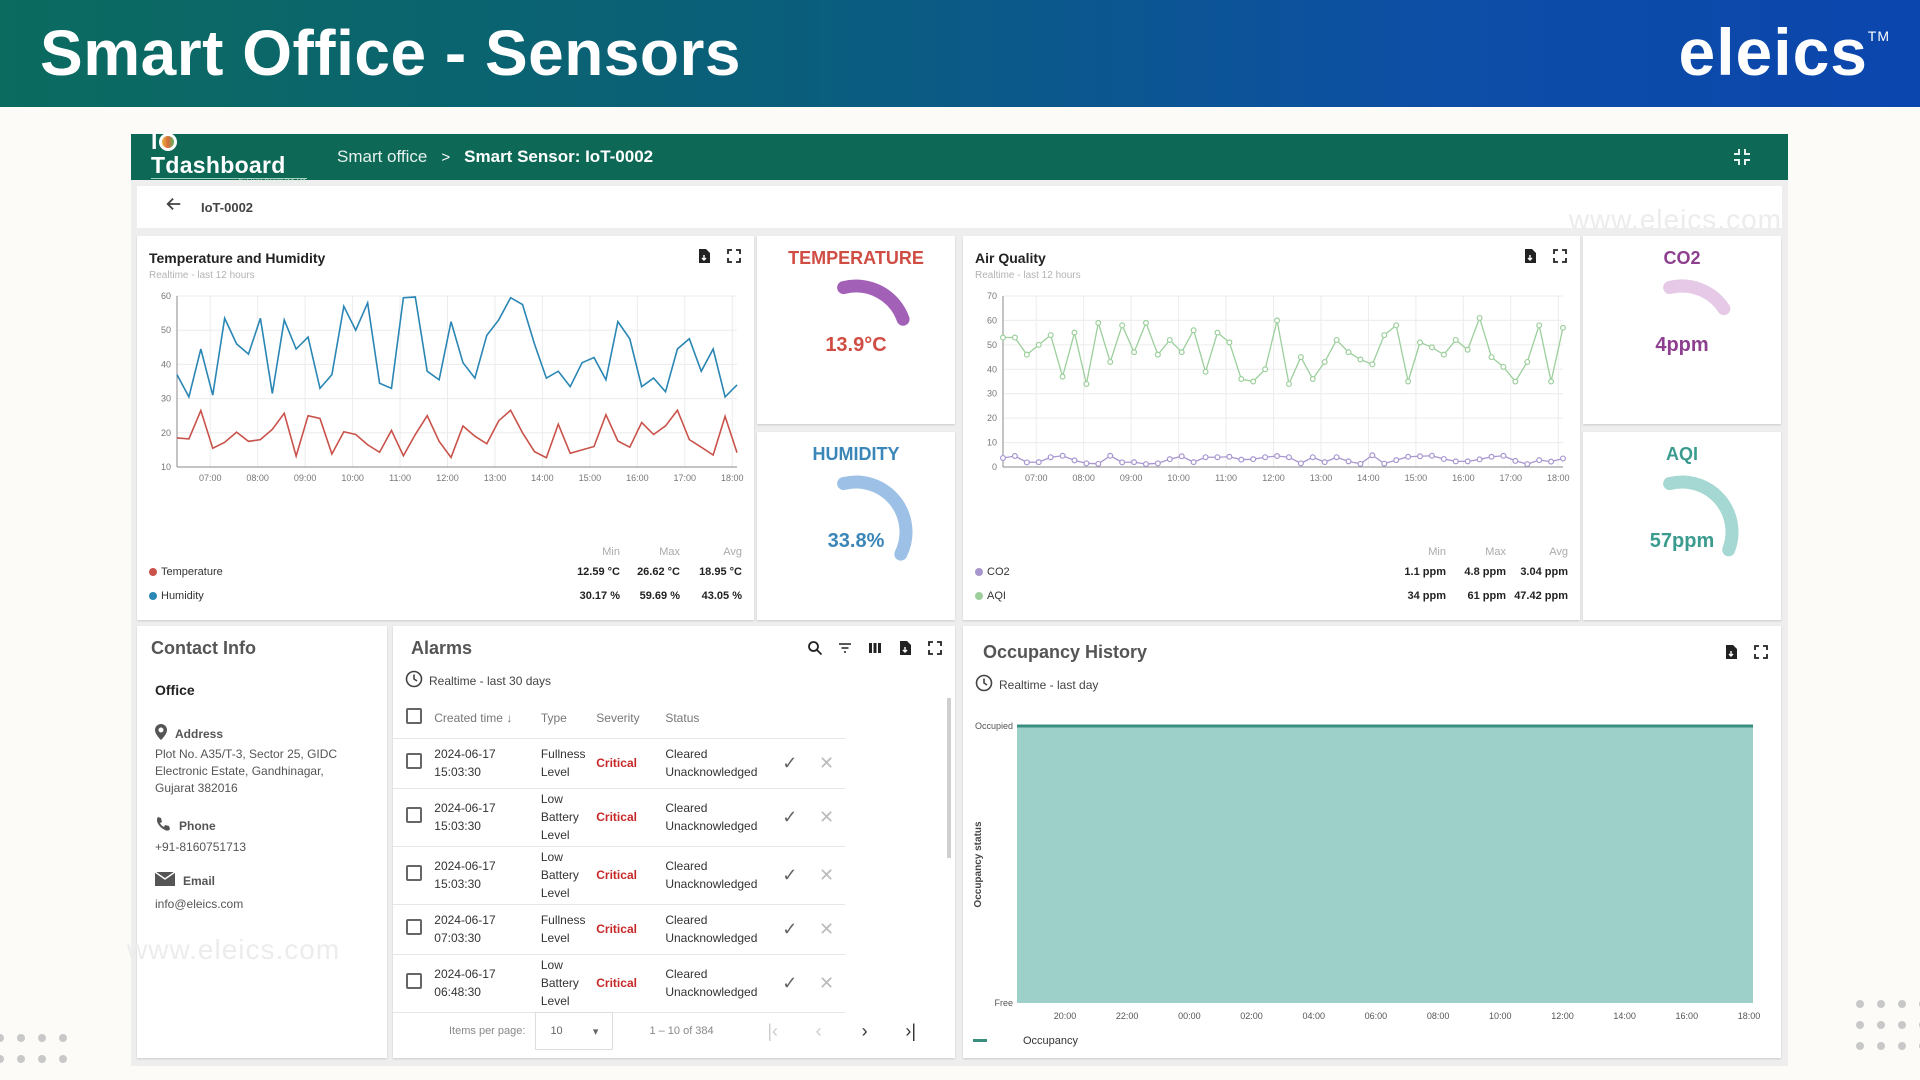 Image resolution: width=1920 pixels, height=1080 pixels. What do you see at coordinates (949, 778) in the screenshot?
I see `alarms-scrollbar` at bounding box center [949, 778].